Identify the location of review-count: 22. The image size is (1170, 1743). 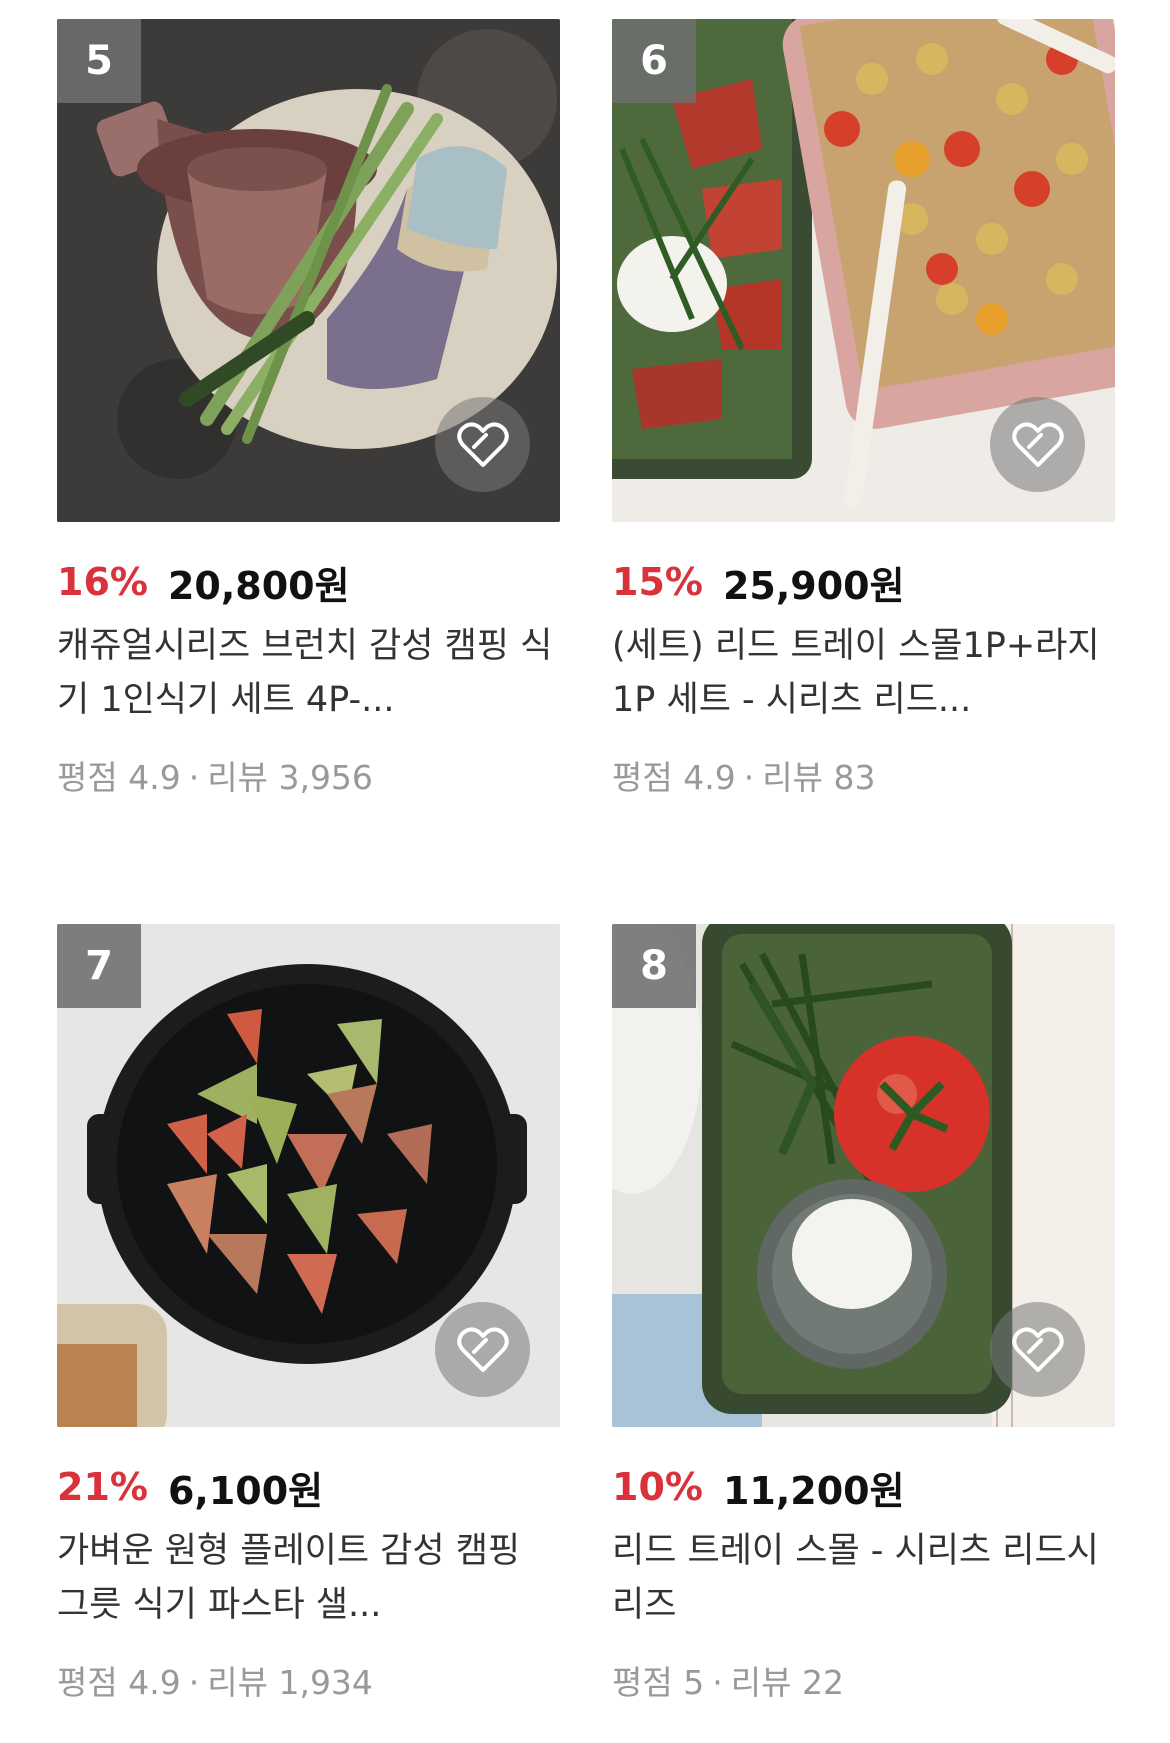
(822, 1682).